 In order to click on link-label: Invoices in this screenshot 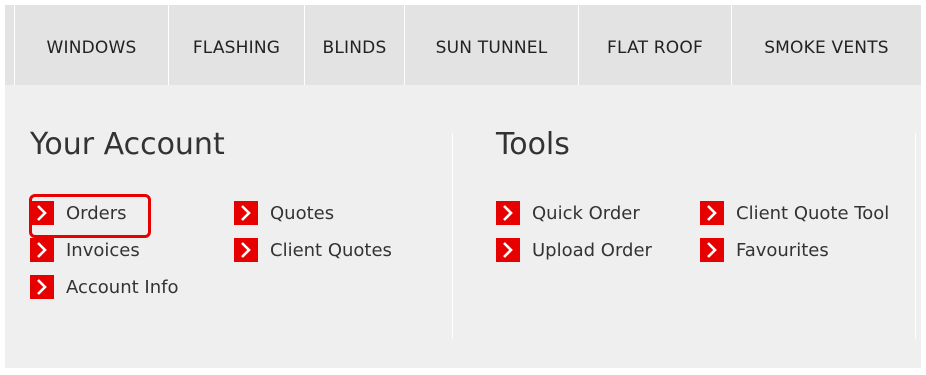, I will do `click(103, 250)`.